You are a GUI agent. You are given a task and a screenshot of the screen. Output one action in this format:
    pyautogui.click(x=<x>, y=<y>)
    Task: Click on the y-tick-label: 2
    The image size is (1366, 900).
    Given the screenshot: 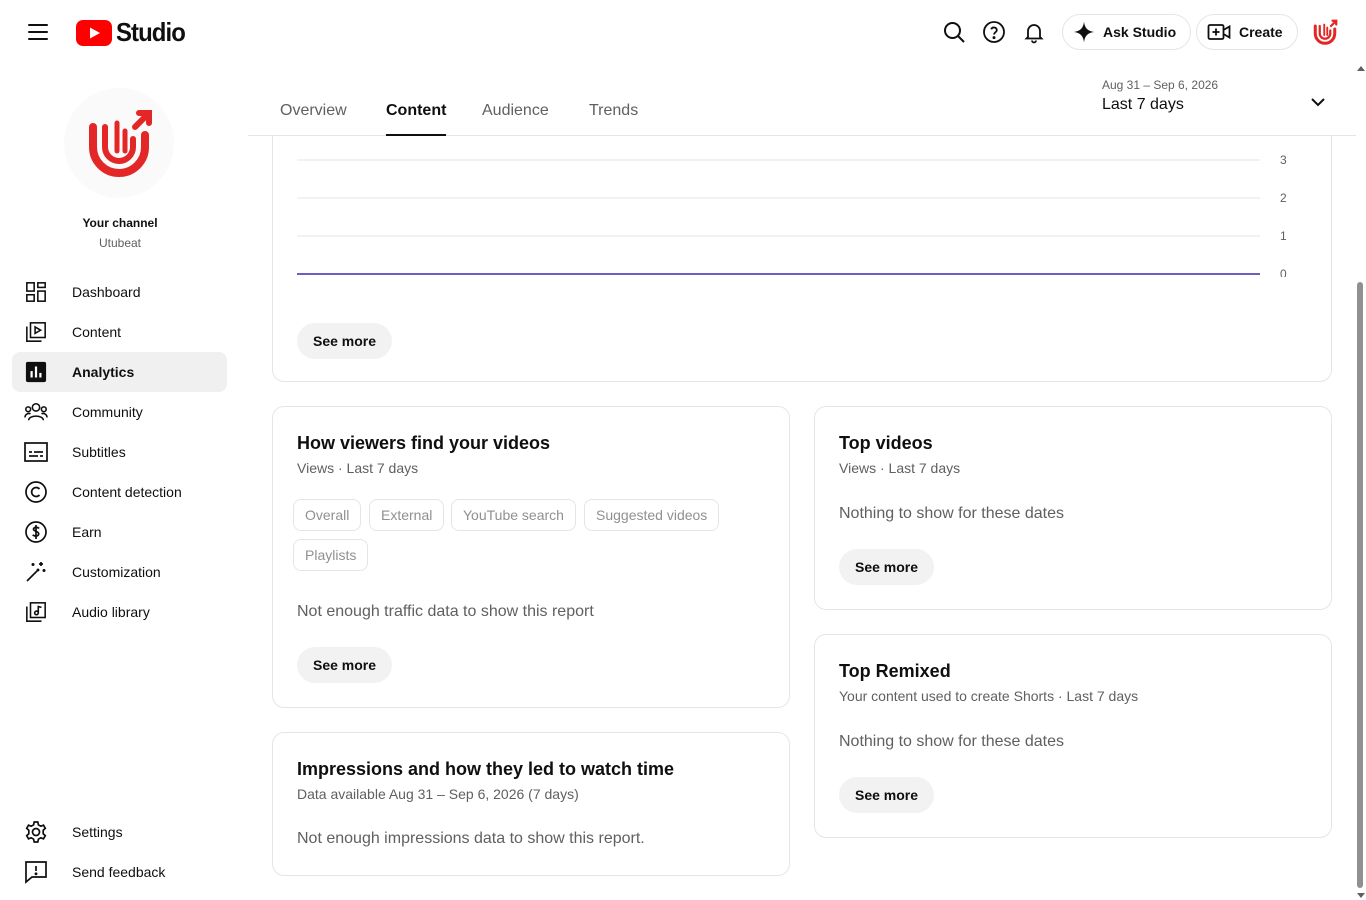 What is the action you would take?
    pyautogui.click(x=1283, y=198)
    